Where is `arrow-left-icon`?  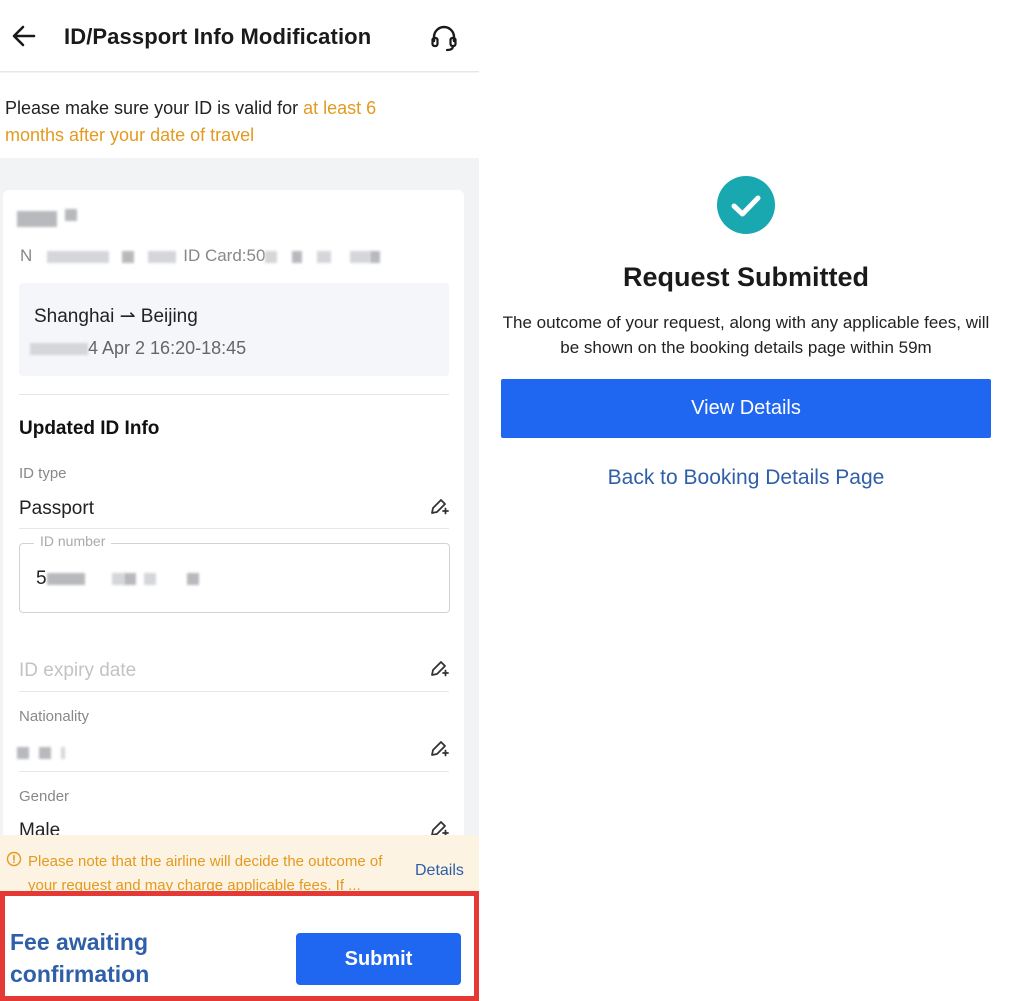 arrow-left-icon is located at coordinates (24, 36).